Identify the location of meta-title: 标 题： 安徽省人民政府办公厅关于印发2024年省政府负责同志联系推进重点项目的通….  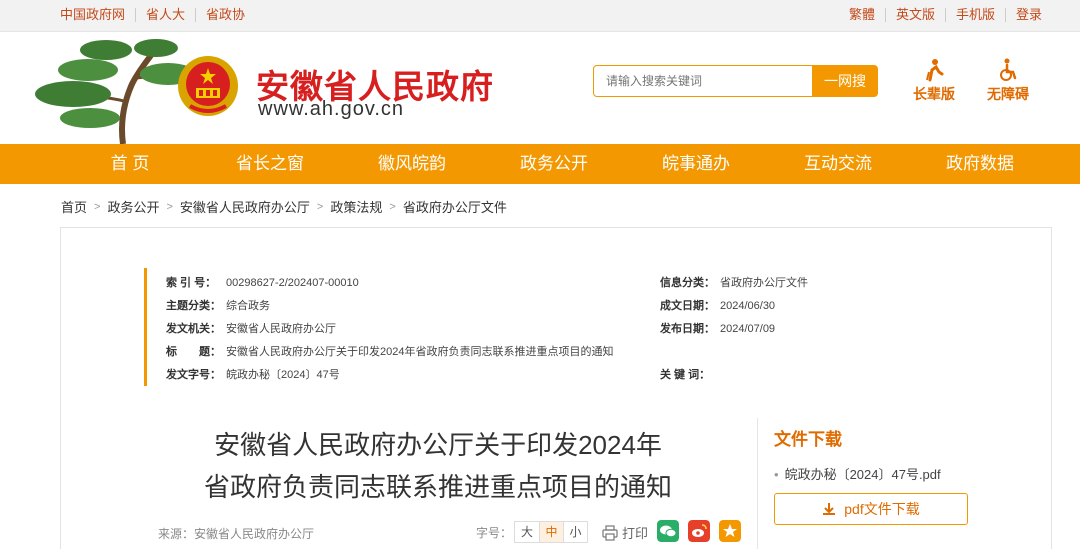
(389, 351).